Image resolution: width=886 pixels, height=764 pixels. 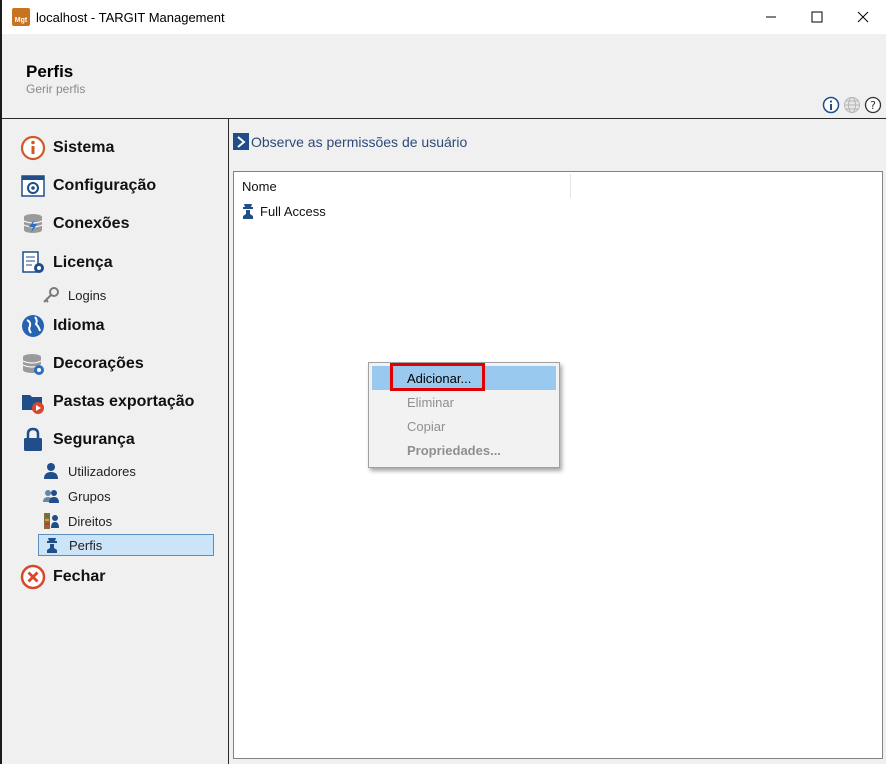 I want to click on sidebar-item-licenca: Licença, so click(x=66, y=263).